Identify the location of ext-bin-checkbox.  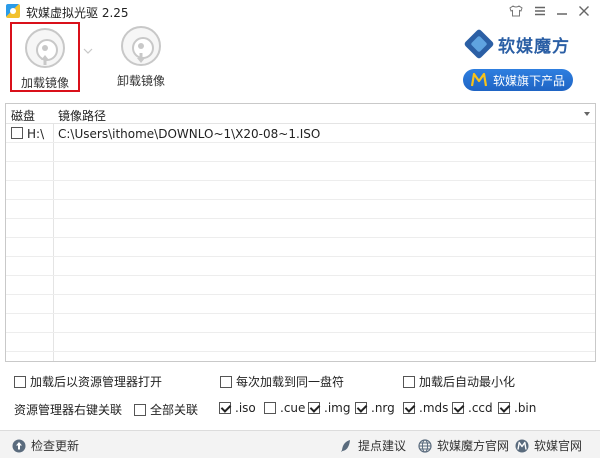
(504, 408).